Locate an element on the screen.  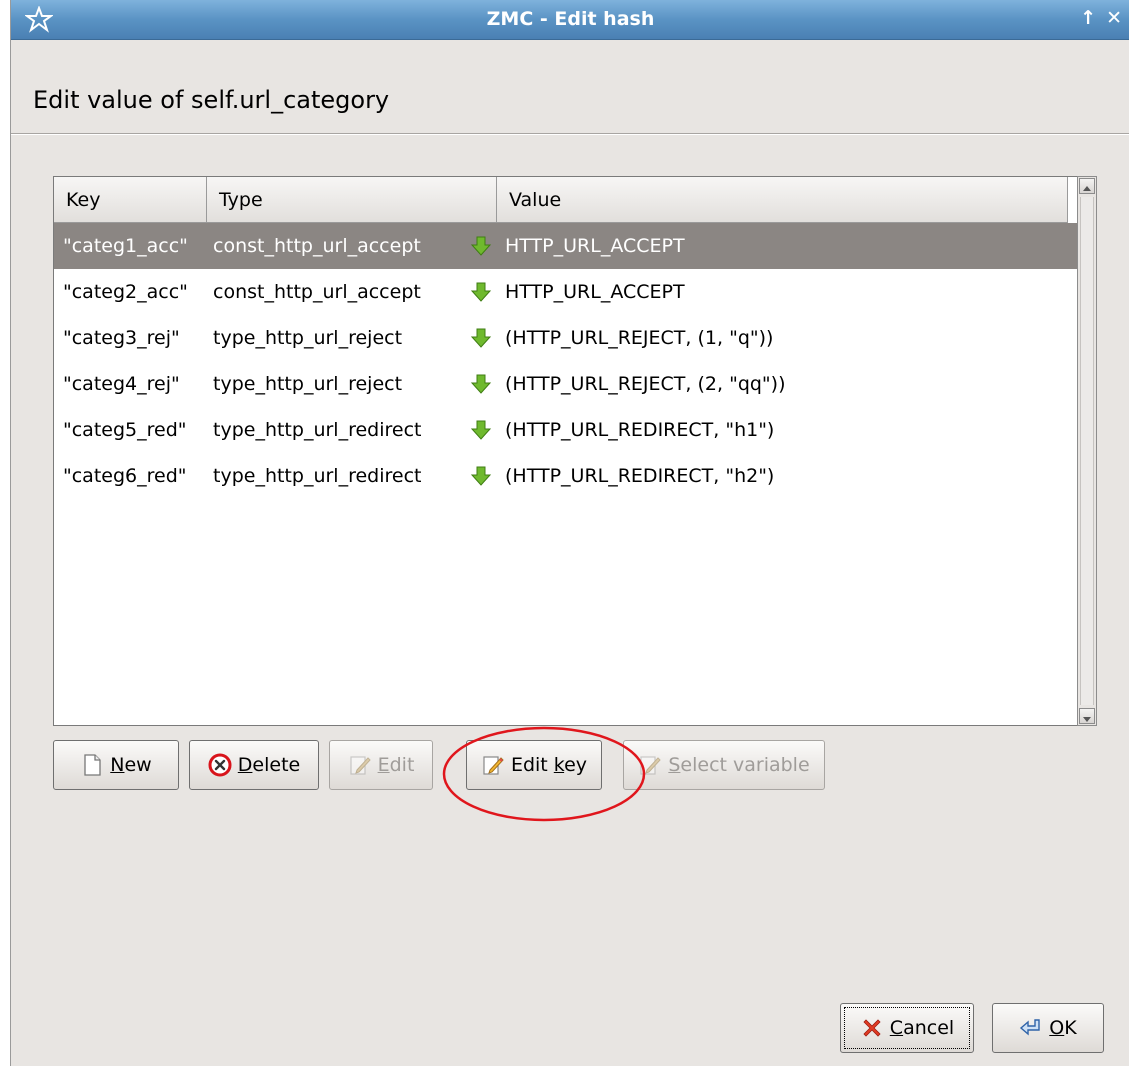
ok-enter-icon is located at coordinates (1030, 1027).